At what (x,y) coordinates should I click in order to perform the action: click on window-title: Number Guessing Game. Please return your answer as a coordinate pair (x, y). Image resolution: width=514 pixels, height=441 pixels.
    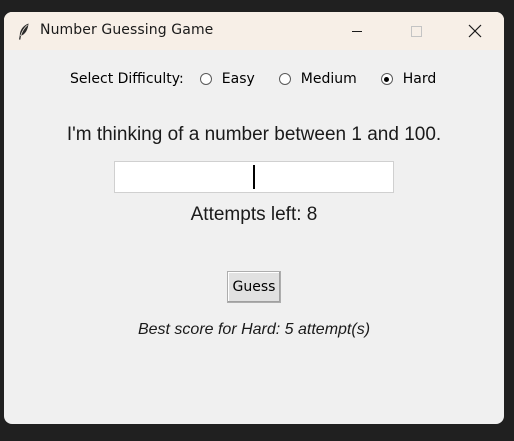
    Looking at the image, I should click on (127, 30).